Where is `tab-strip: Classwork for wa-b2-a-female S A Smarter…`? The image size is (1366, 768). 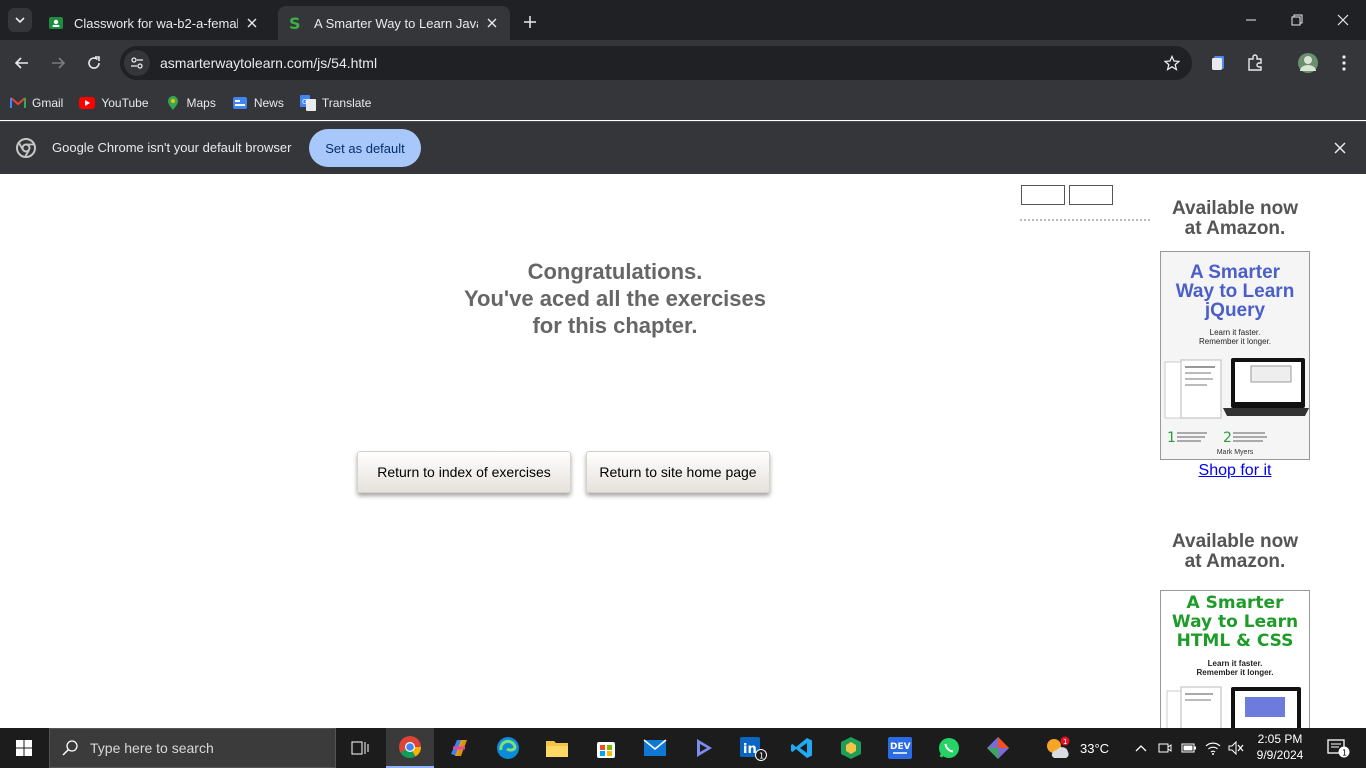 tab-strip: Classwork for wa-b2-a-female S A Smarter… is located at coordinates (683, 20).